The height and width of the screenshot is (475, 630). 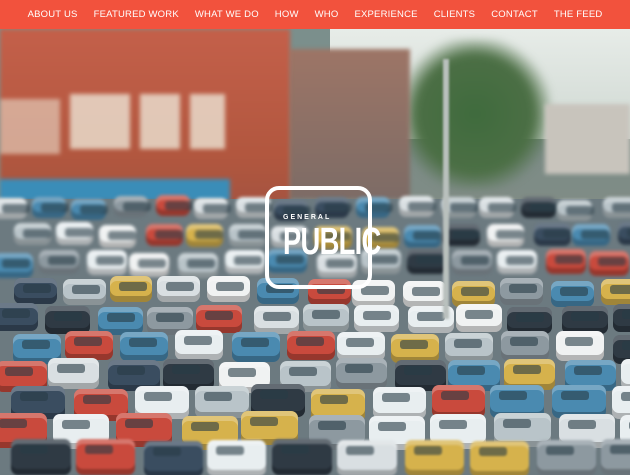 I want to click on light-pole, so click(x=446, y=189).